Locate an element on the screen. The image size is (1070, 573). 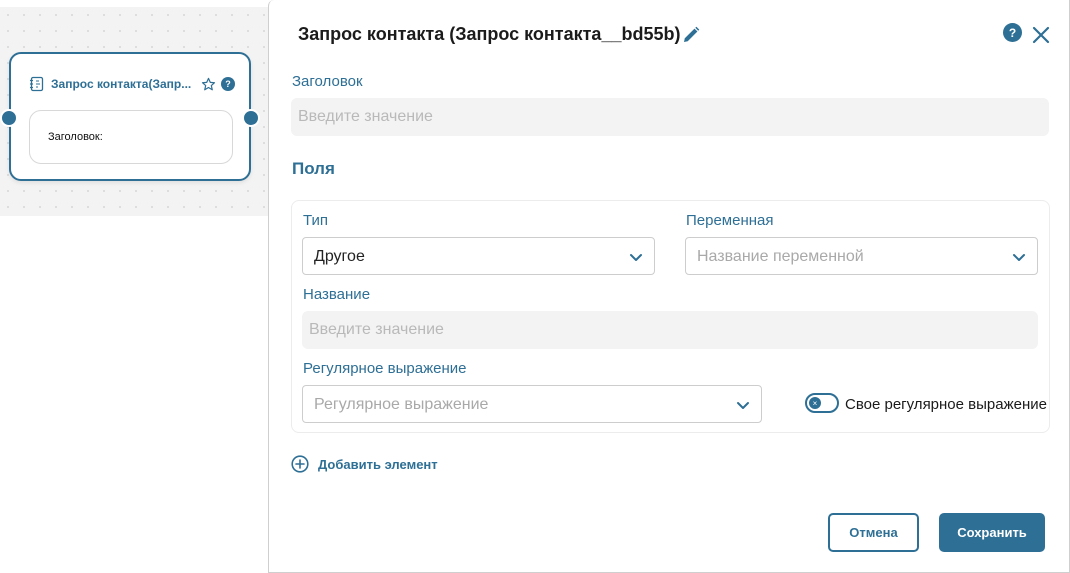
variable-select-placeholder: Название переменной is located at coordinates (780, 256).